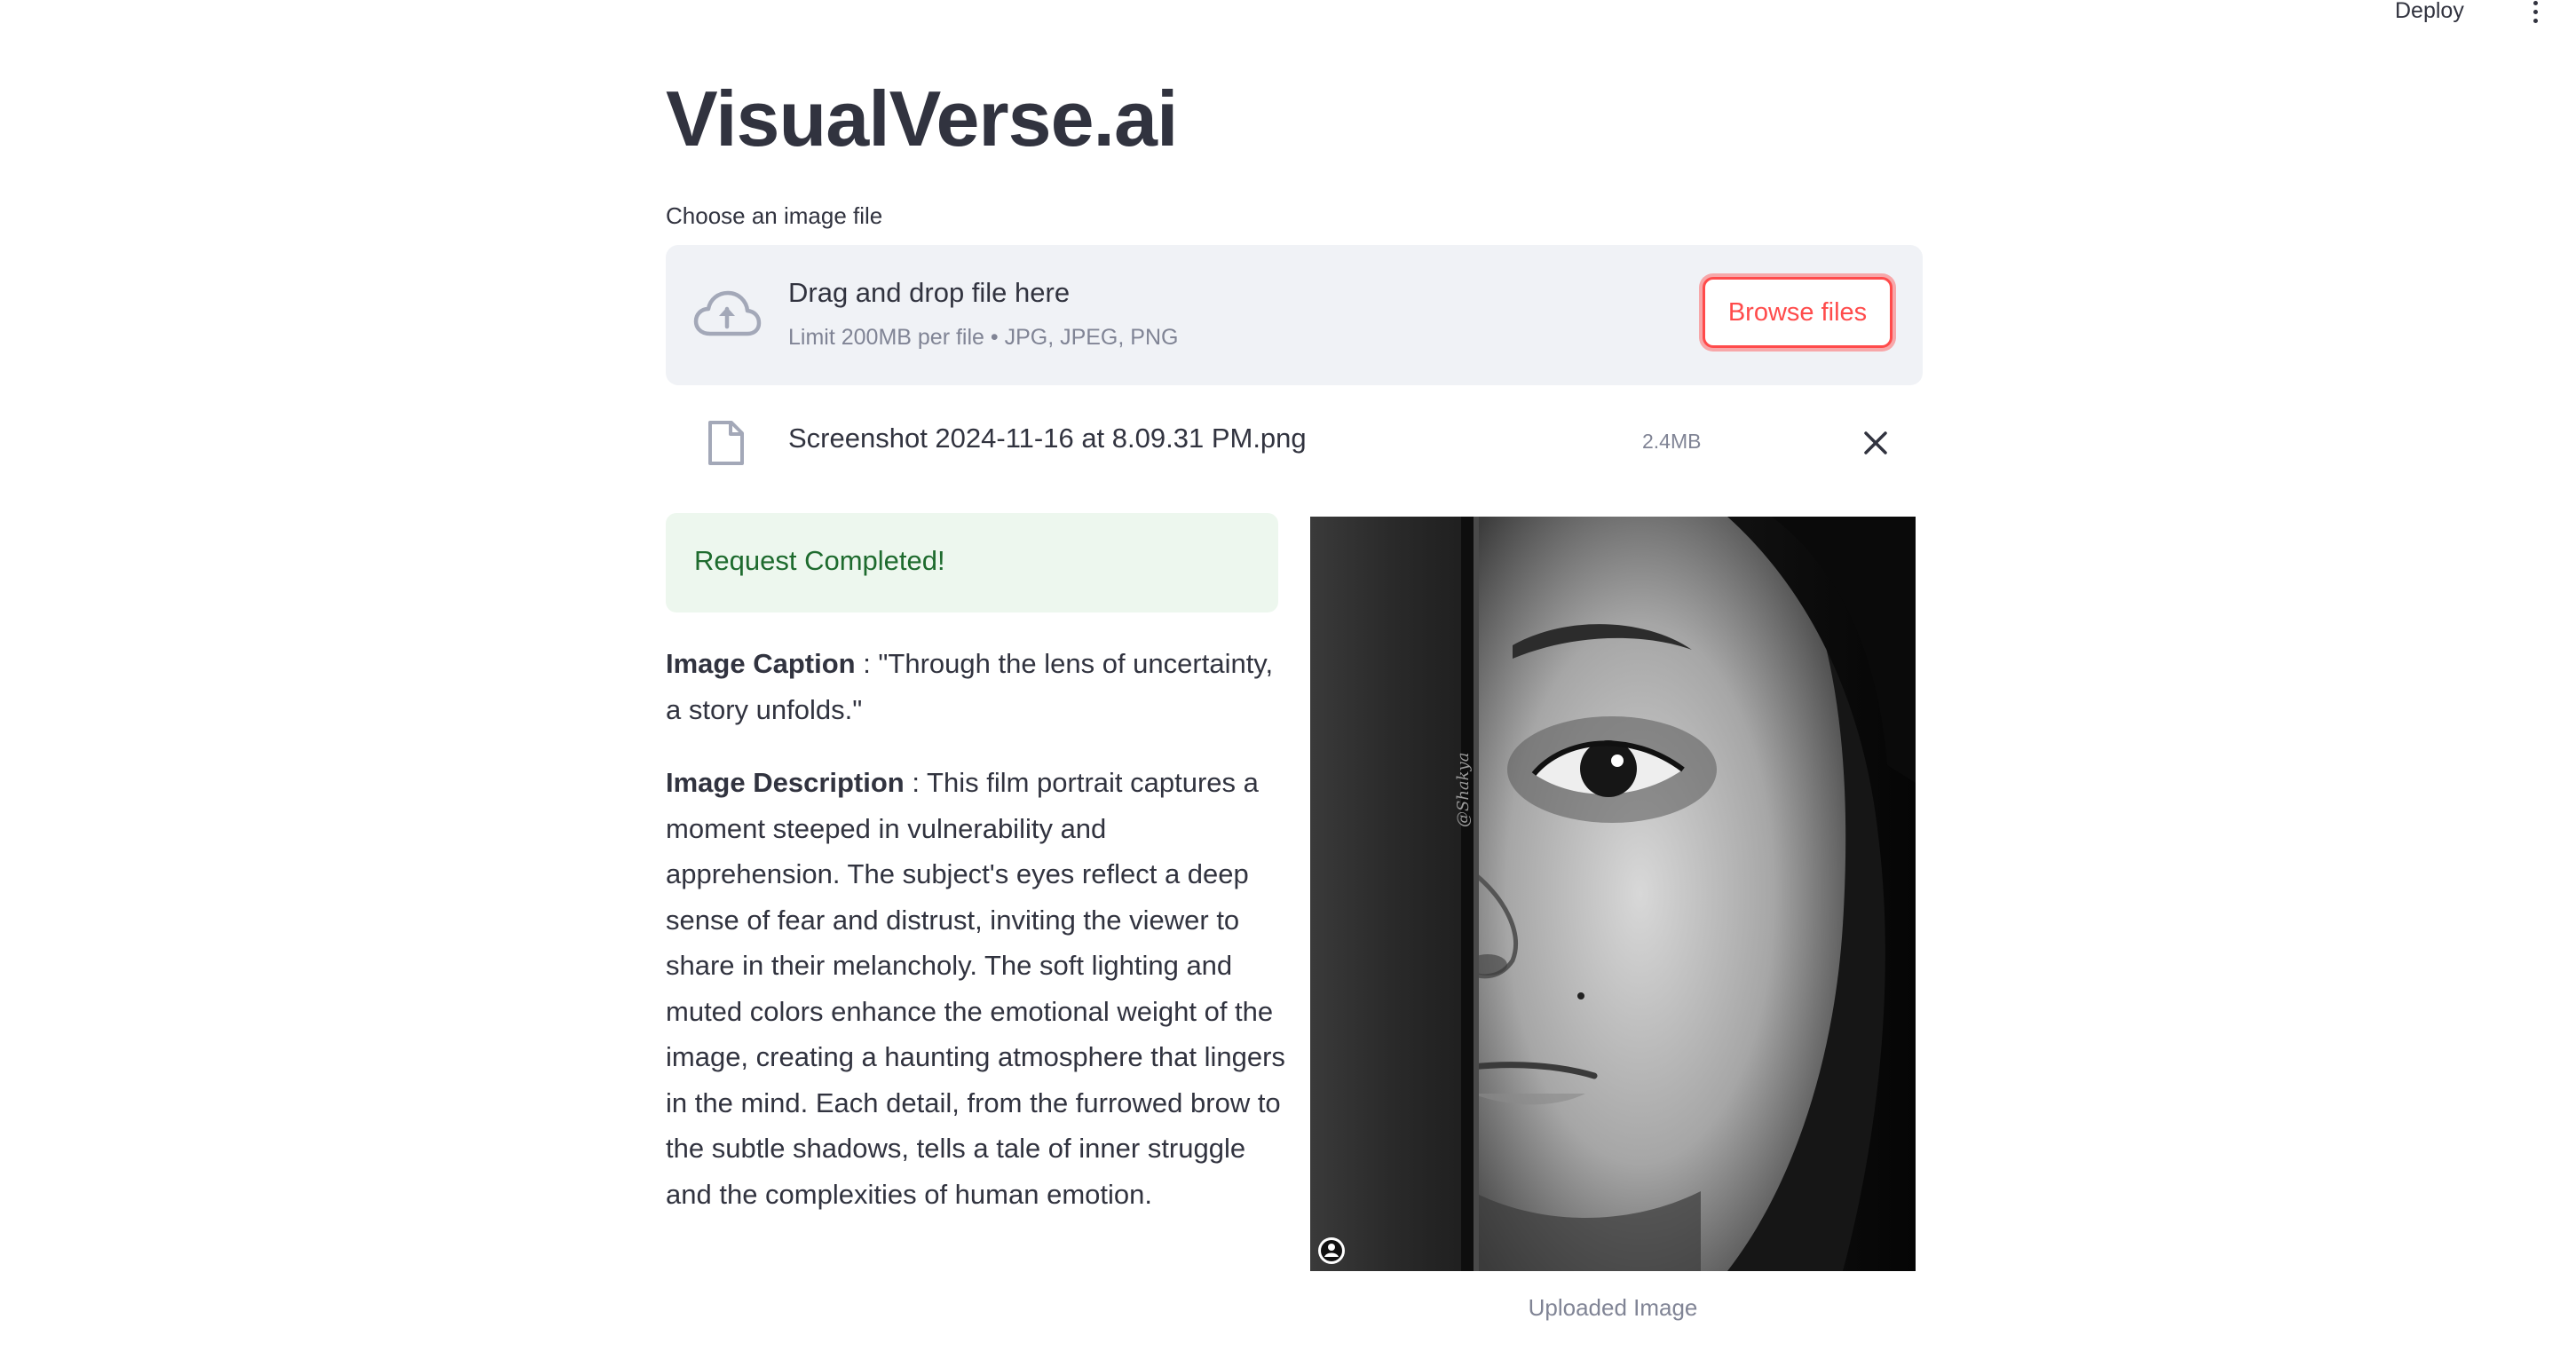 The image size is (2576, 1351). What do you see at coordinates (785, 782) in the screenshot?
I see `description-label: Image Description` at bounding box center [785, 782].